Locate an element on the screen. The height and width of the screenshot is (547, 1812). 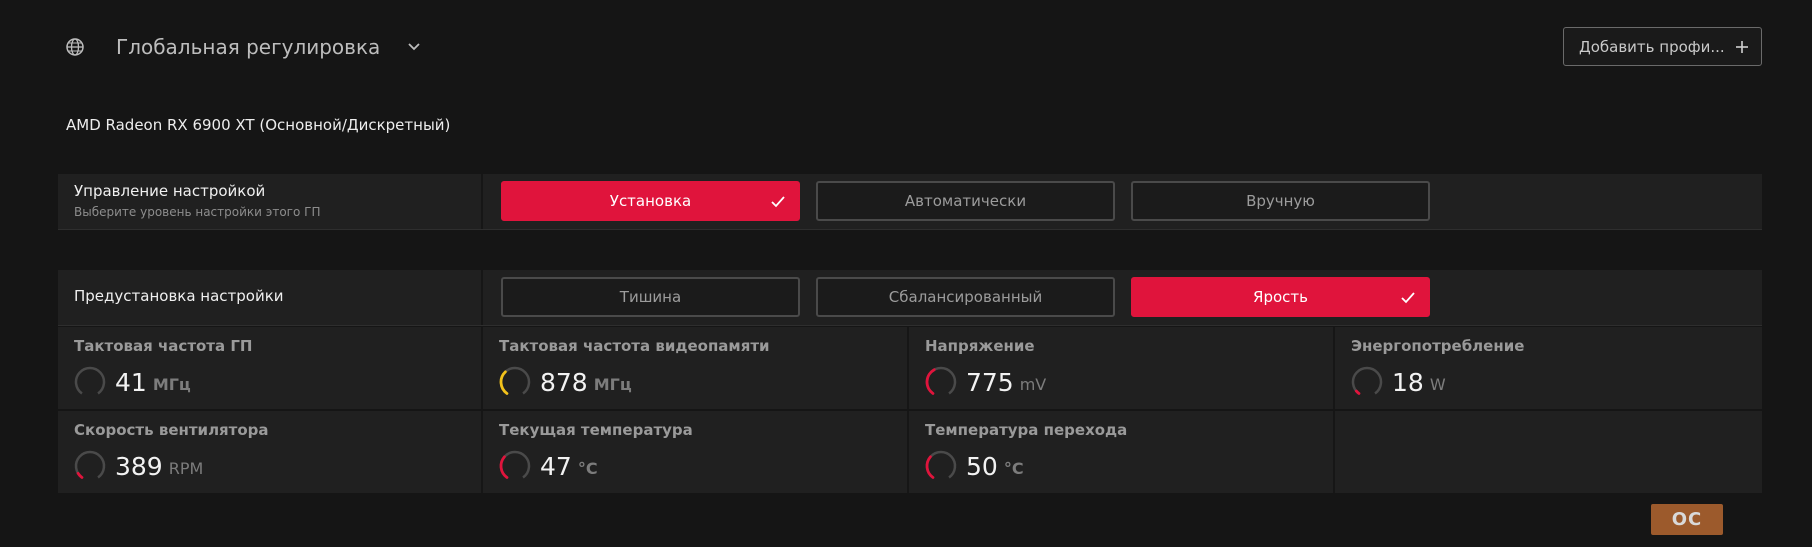
metric-junction-temperature: Температура перехода 50 °C is located at coordinates (1122, 452).